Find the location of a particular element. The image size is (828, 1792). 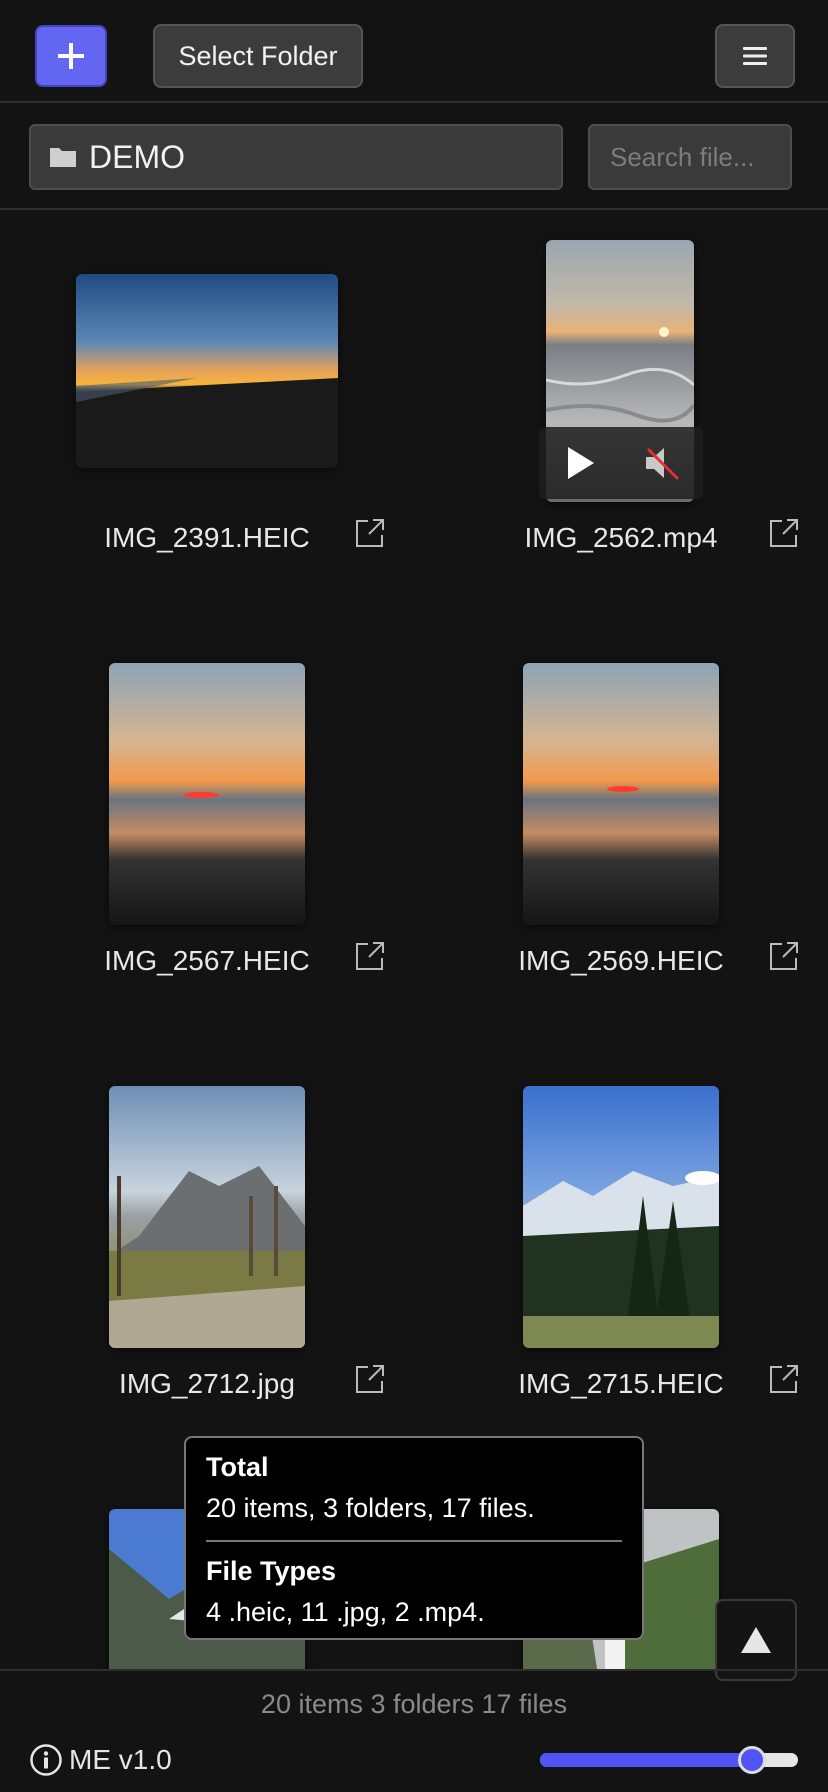

hamburger-menu-icon is located at coordinates (755, 56).